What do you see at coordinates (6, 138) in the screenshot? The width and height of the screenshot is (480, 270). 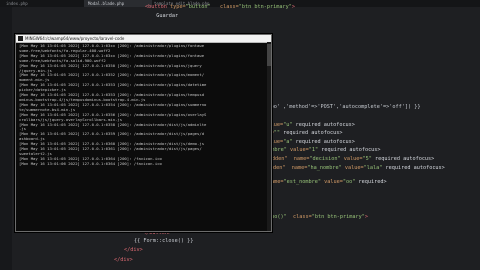 I see `line-number-gutter` at bounding box center [6, 138].